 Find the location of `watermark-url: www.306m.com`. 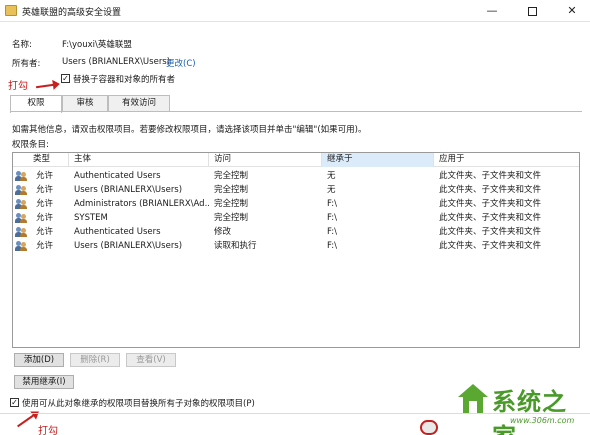

watermark-url: www.306m.com is located at coordinates (542, 420).